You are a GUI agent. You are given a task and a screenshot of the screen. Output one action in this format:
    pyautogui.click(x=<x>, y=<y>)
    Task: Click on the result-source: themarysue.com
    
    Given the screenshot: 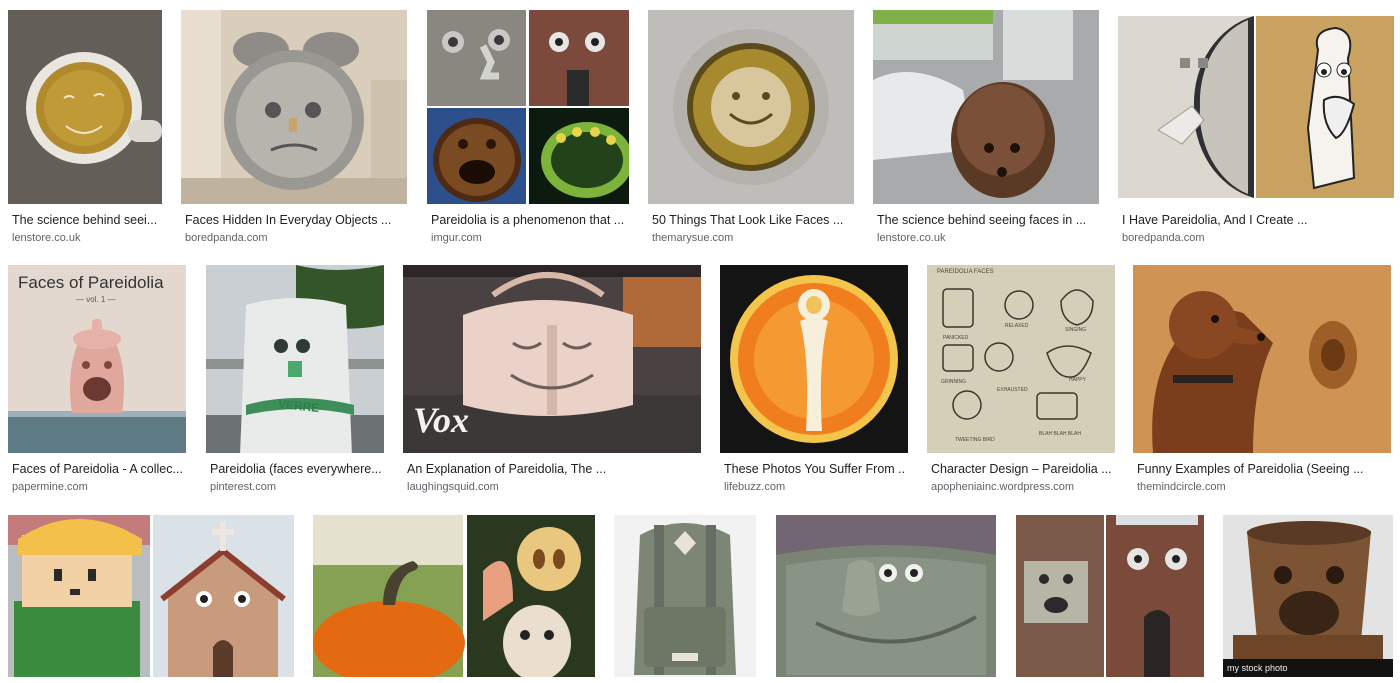 What is the action you would take?
    pyautogui.click(x=693, y=238)
    